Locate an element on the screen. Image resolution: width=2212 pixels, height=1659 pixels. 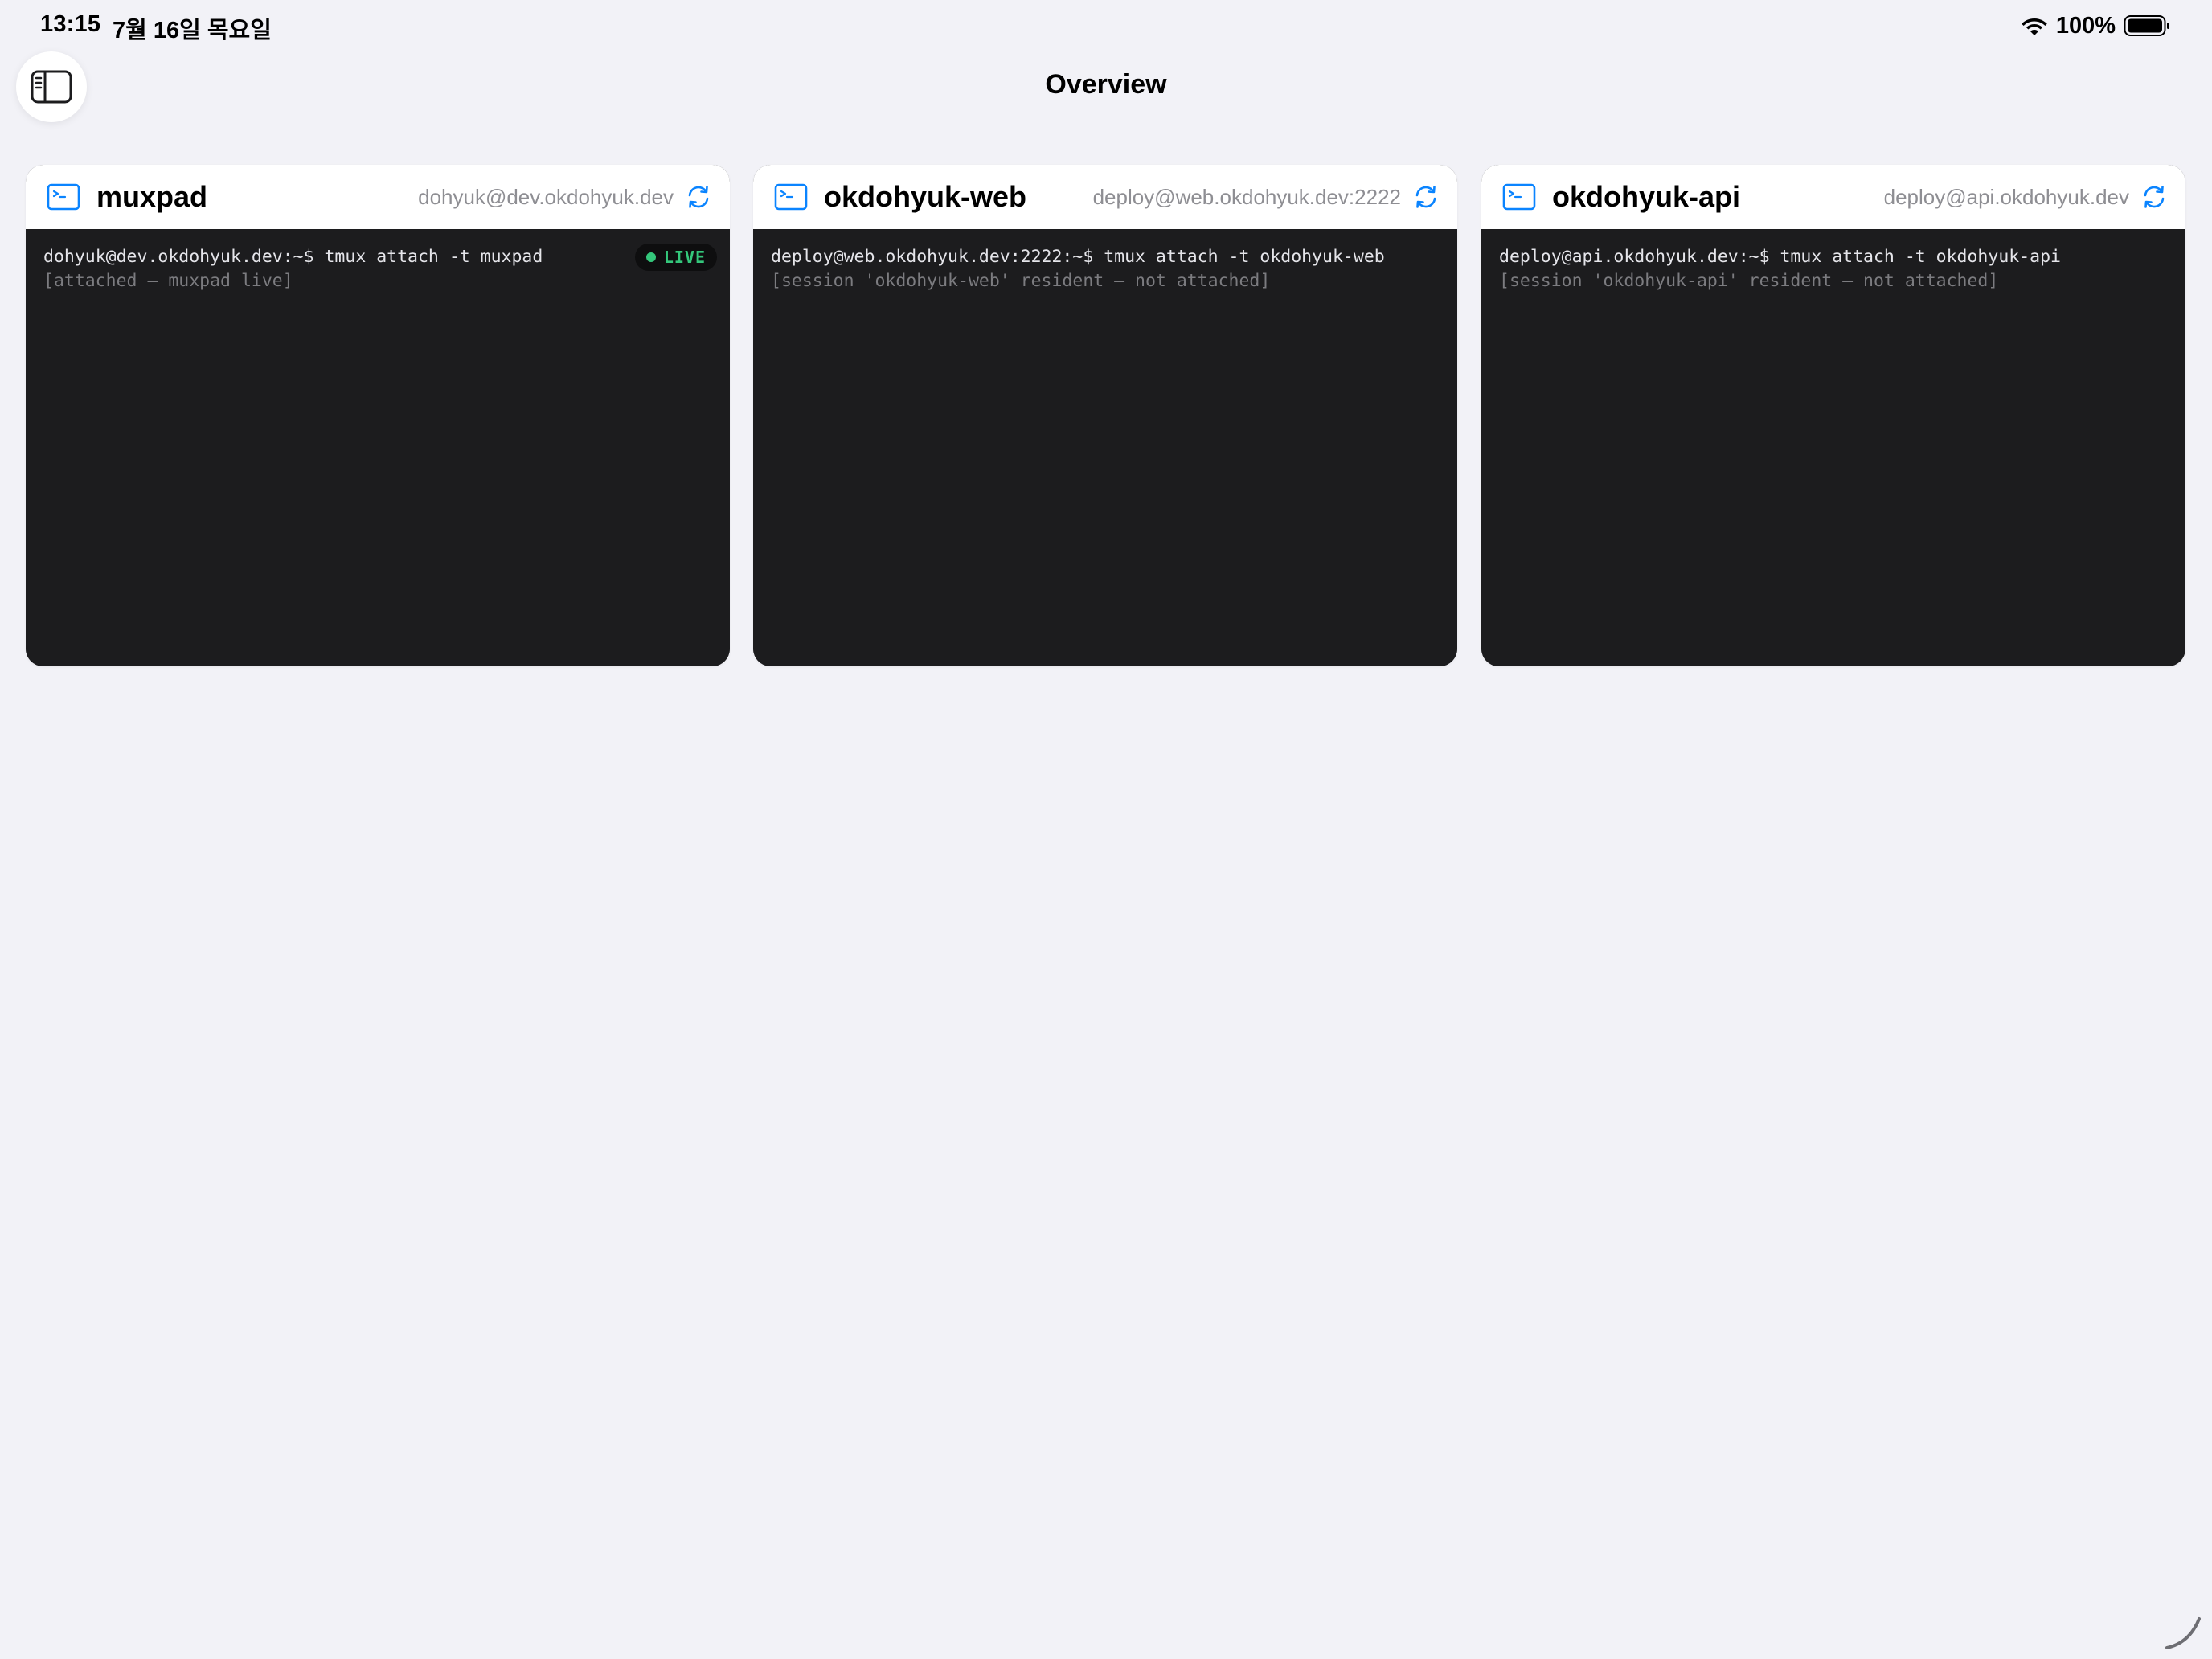
status-indicators: 100% is located at coordinates (2095, 26).